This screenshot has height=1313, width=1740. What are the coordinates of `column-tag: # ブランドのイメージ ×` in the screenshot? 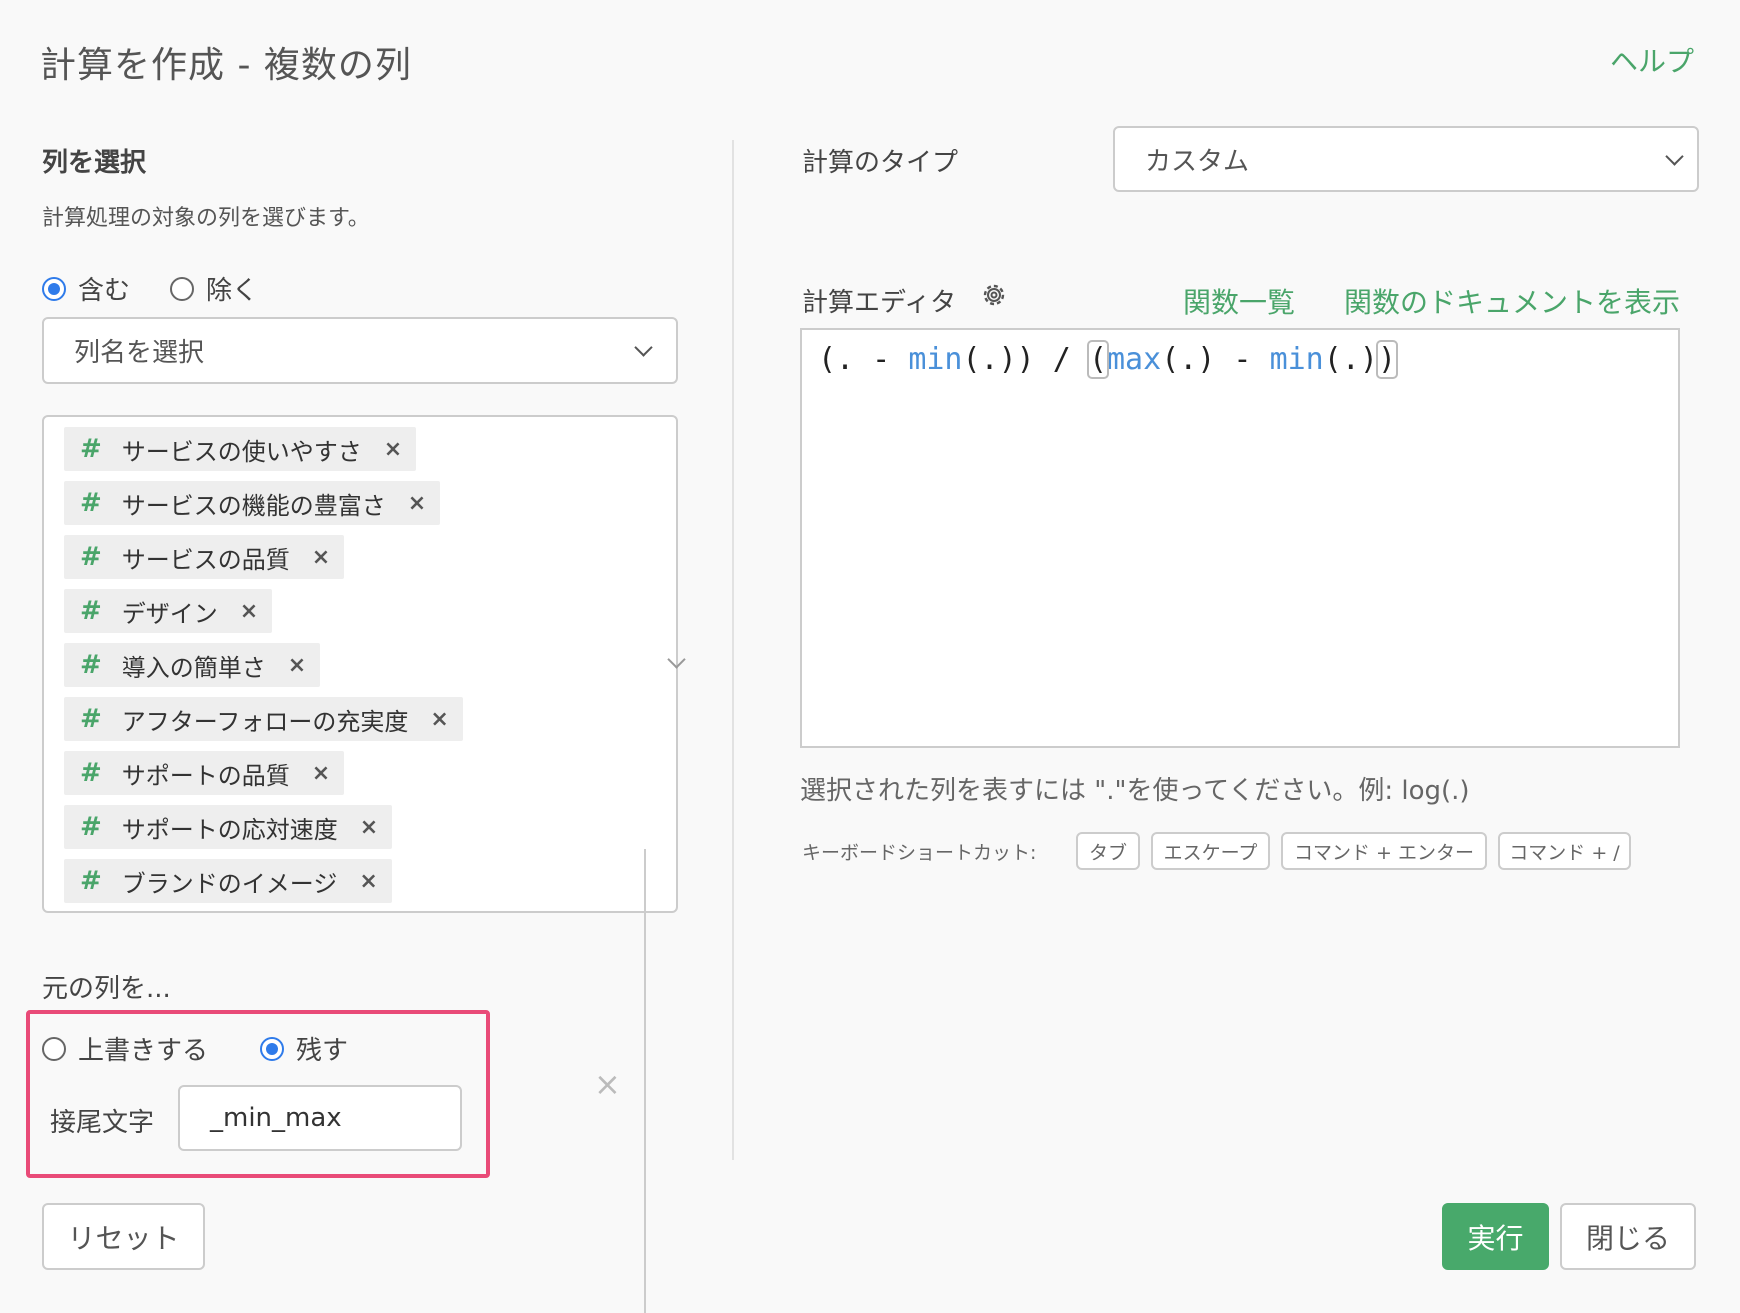 It's located at (228, 881).